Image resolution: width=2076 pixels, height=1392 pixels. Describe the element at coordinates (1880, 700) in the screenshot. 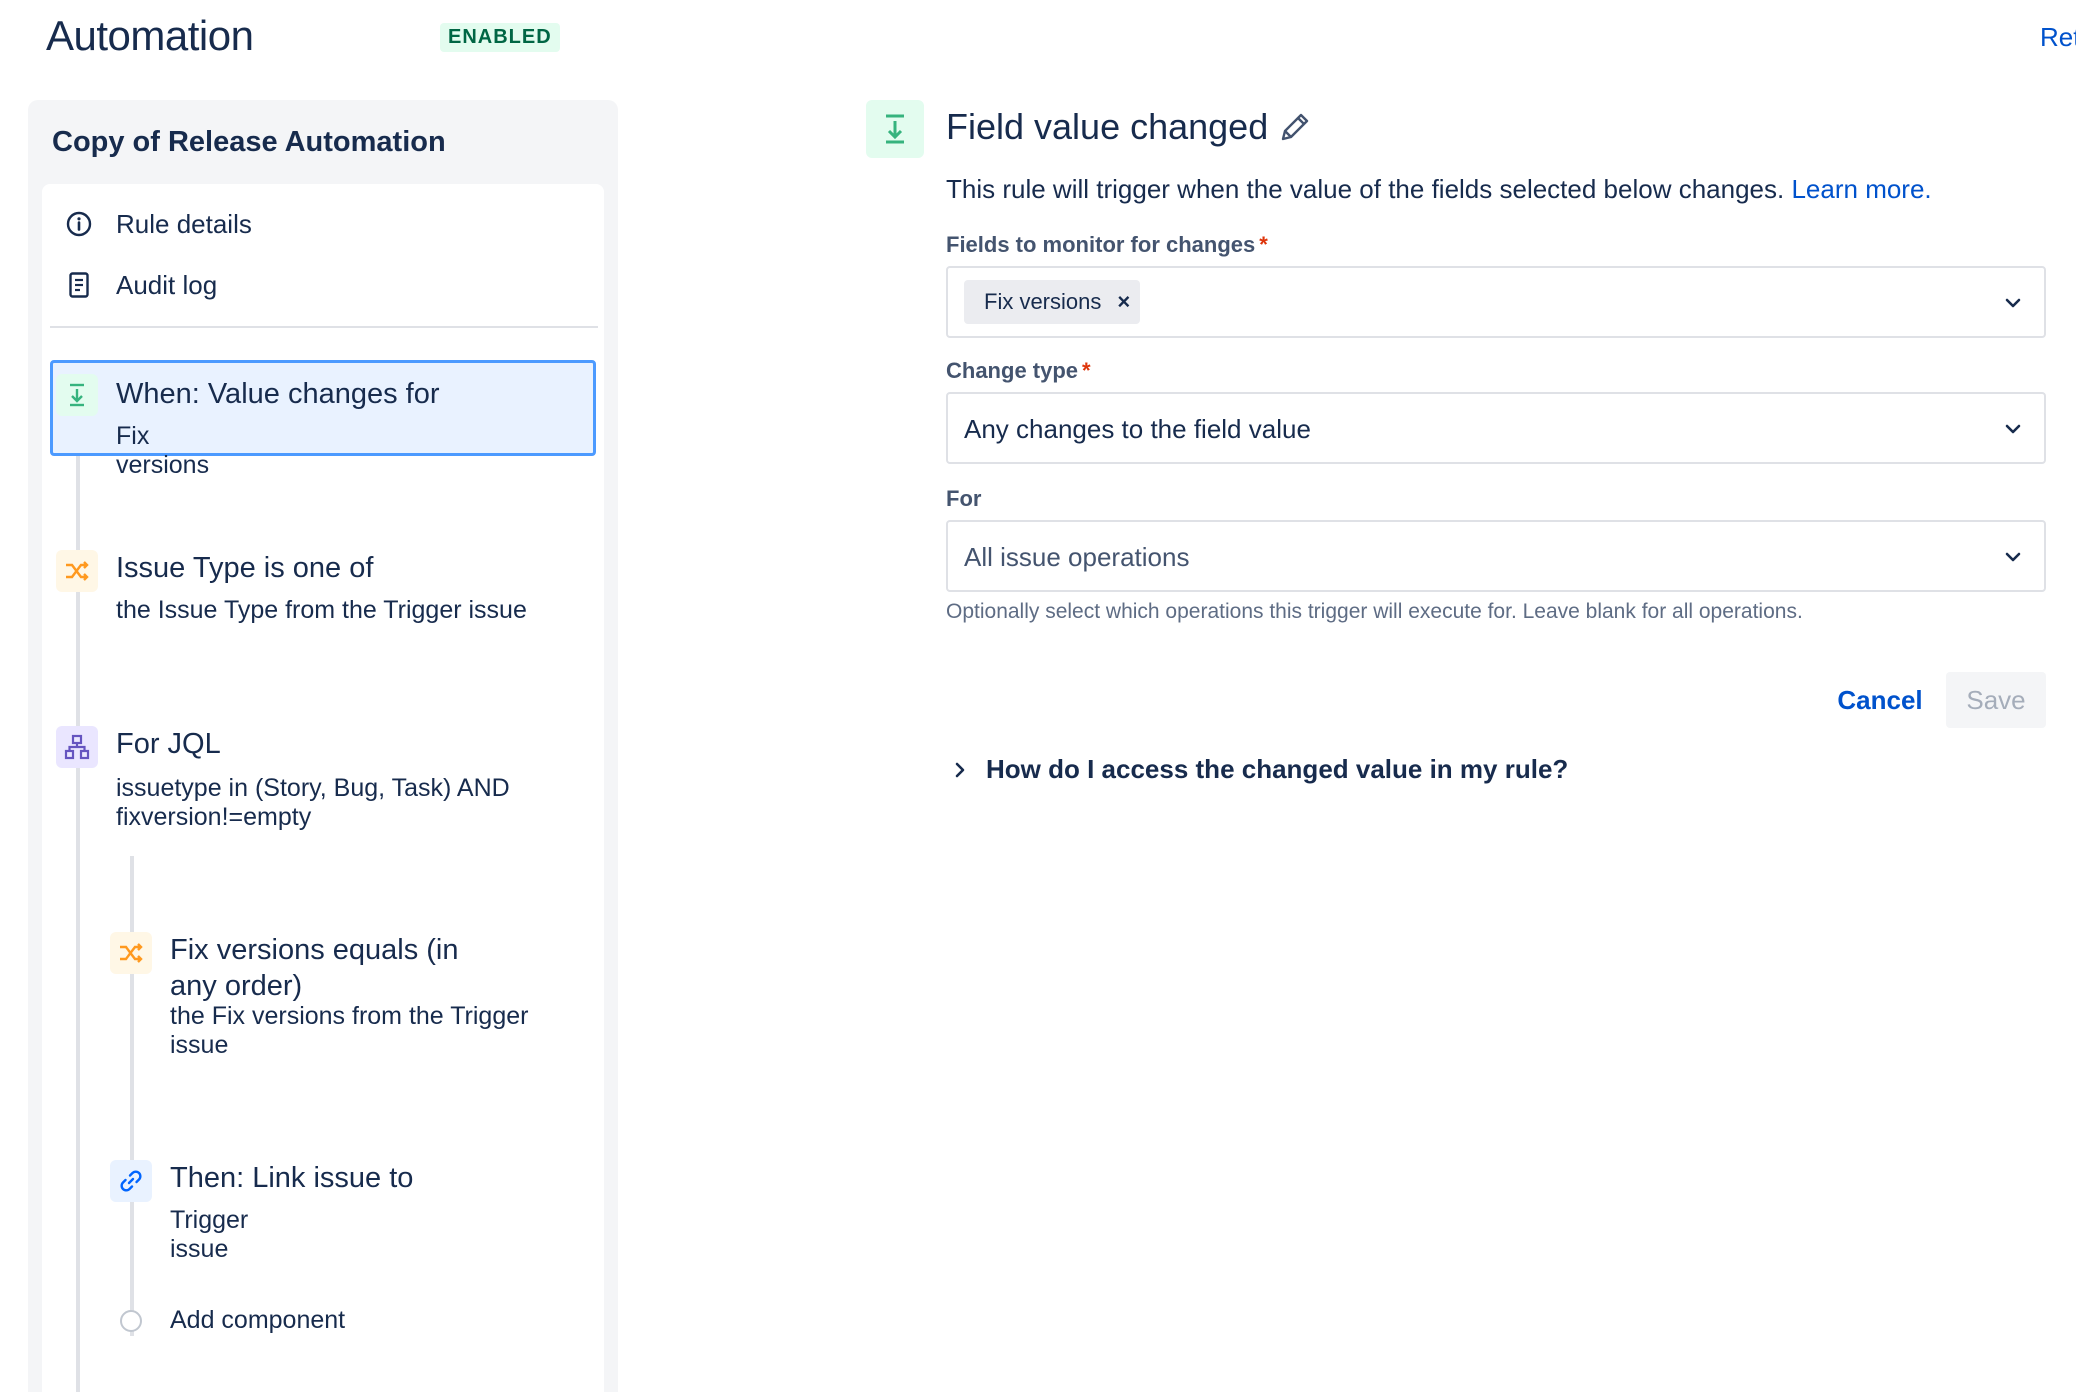

I see `cancel-button: Cancel` at that location.